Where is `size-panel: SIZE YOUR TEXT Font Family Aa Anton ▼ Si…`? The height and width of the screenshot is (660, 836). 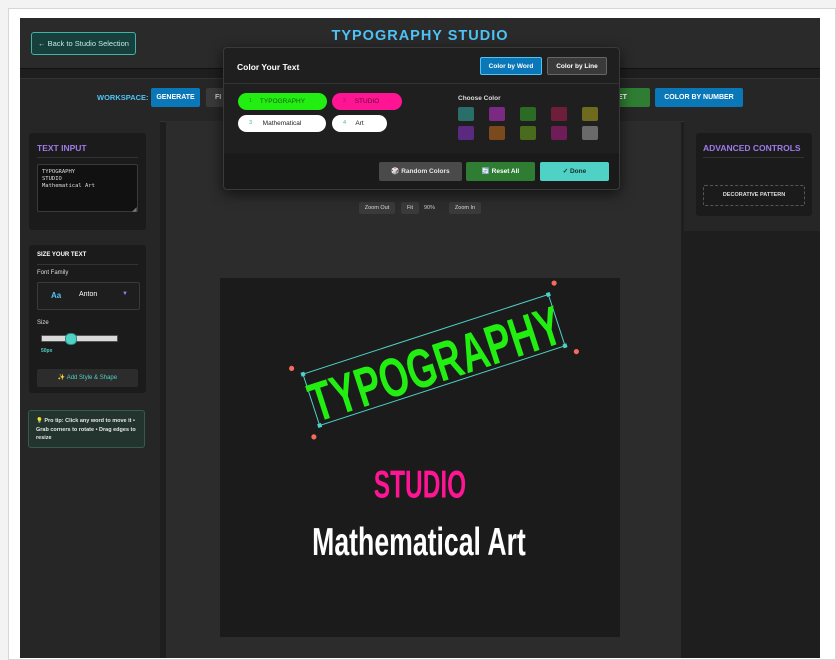
size-panel: SIZE YOUR TEXT Font Family Aa Anton ▼ Si… is located at coordinates (87, 319).